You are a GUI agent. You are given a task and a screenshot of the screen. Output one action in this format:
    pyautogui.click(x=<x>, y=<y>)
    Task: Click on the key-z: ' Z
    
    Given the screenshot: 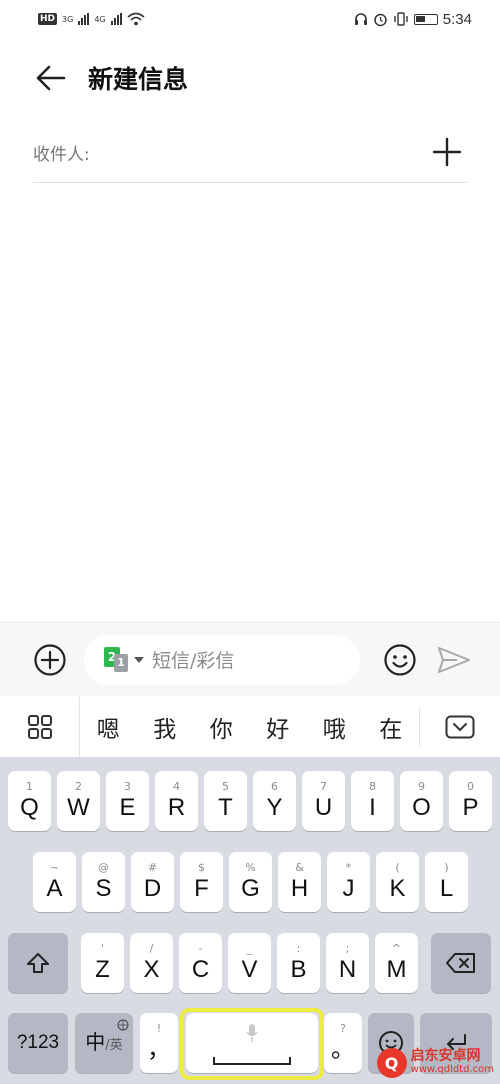 What is the action you would take?
    pyautogui.click(x=102, y=963)
    